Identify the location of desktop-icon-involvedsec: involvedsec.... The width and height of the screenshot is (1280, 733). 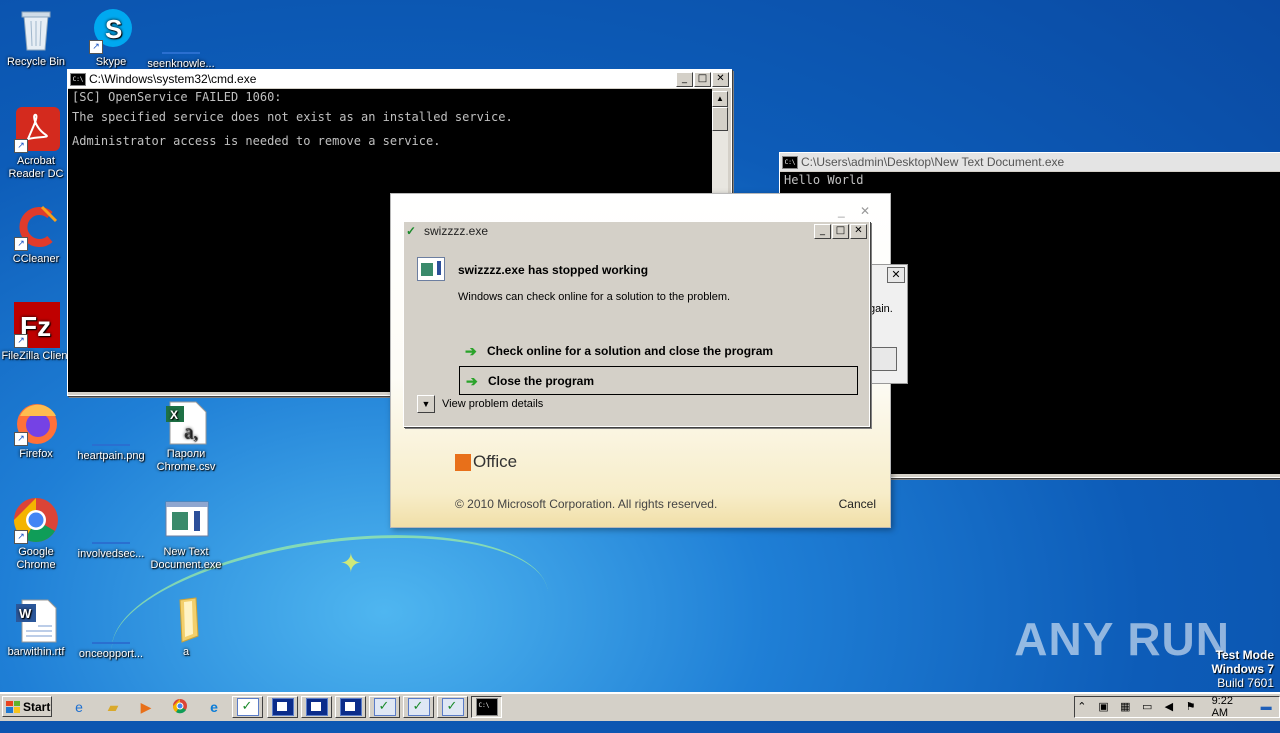
(111, 528).